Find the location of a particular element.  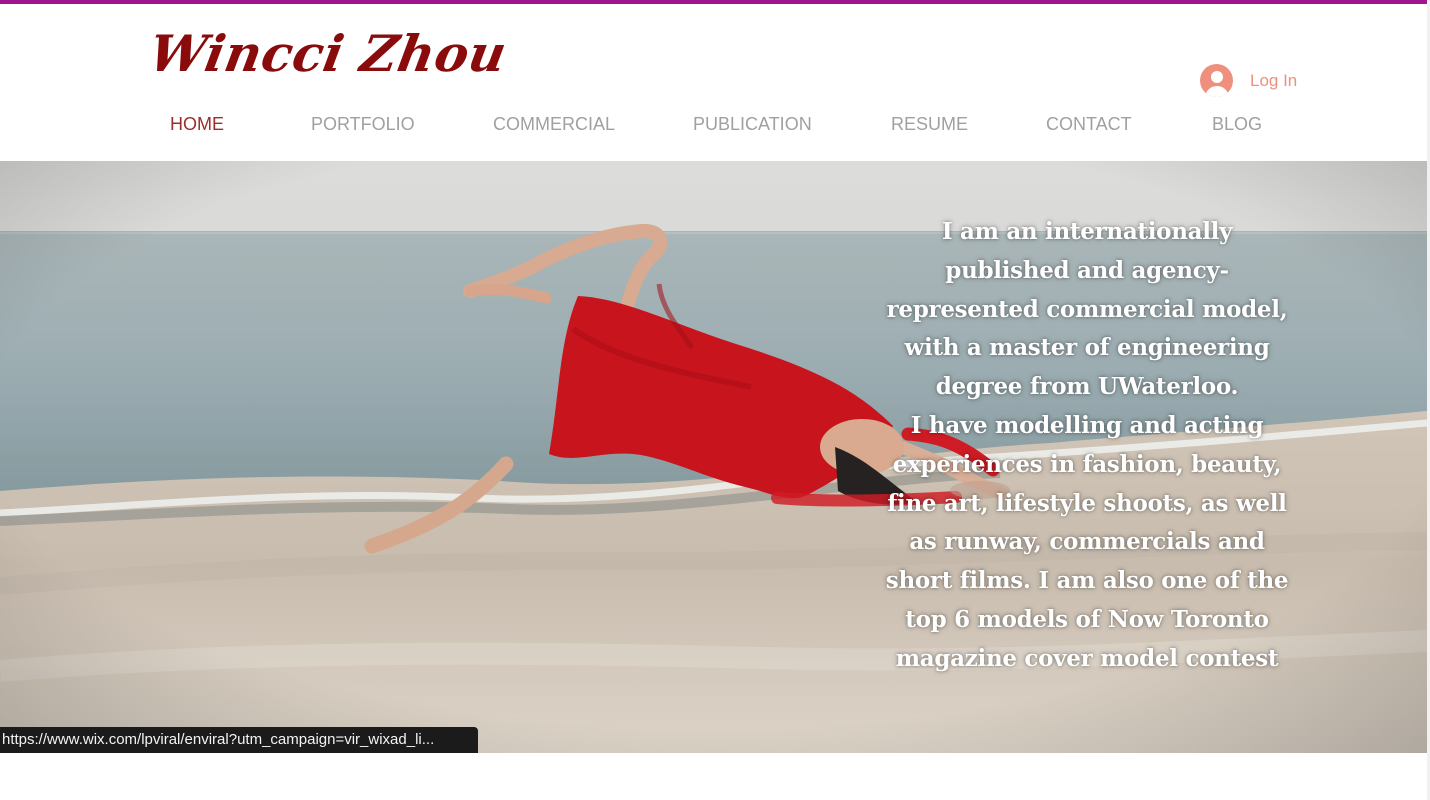

hero-text-line: degree from UWaterloo. is located at coordinates (1087, 387).